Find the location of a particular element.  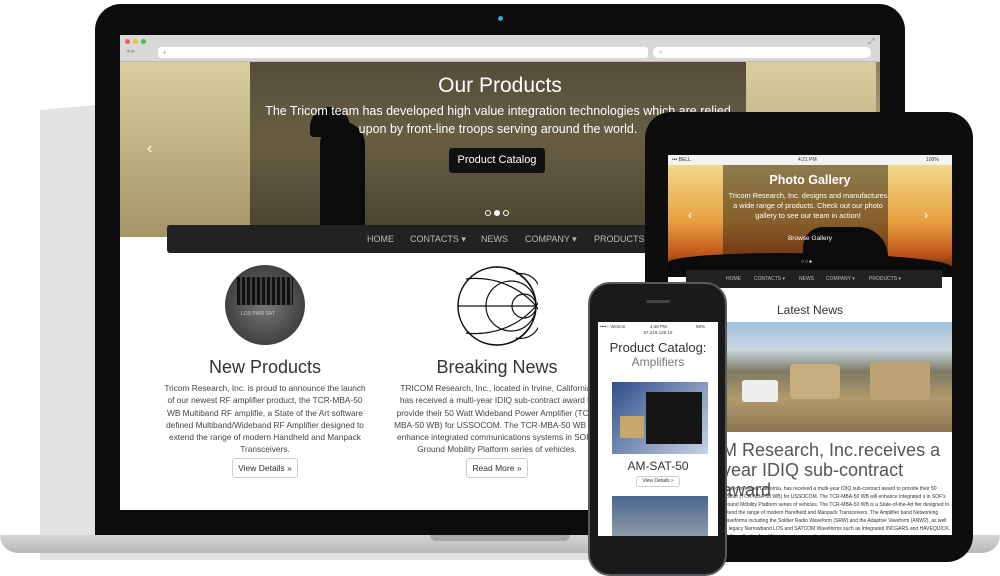

catalog-subtitle: Amplifiers is located at coordinates (658, 362).